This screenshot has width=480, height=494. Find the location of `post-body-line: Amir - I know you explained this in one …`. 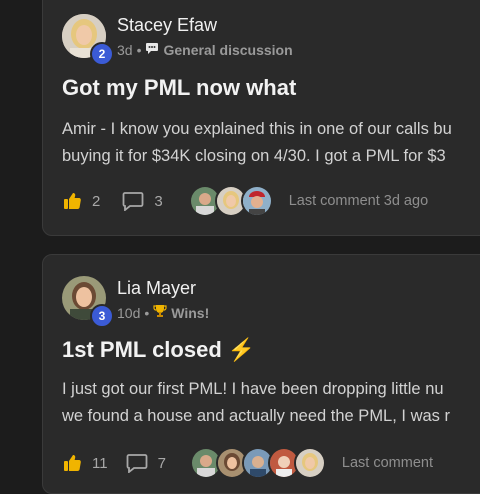

post-body-line: Amir - I know you explained this in one … is located at coordinates (257, 129).